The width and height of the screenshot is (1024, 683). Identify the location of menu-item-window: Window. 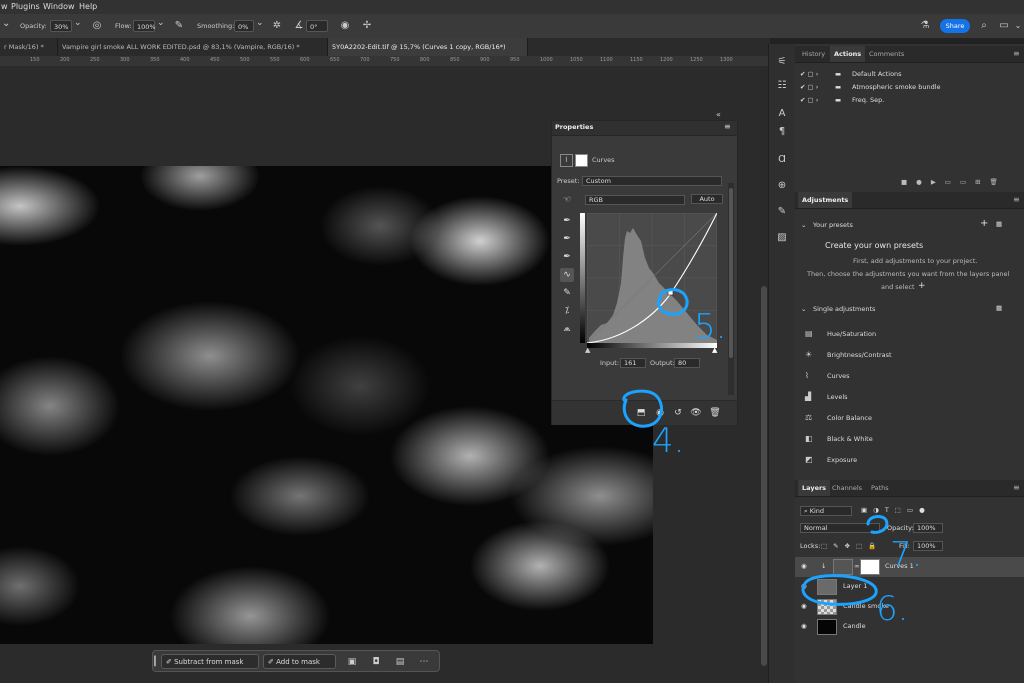
(59, 6).